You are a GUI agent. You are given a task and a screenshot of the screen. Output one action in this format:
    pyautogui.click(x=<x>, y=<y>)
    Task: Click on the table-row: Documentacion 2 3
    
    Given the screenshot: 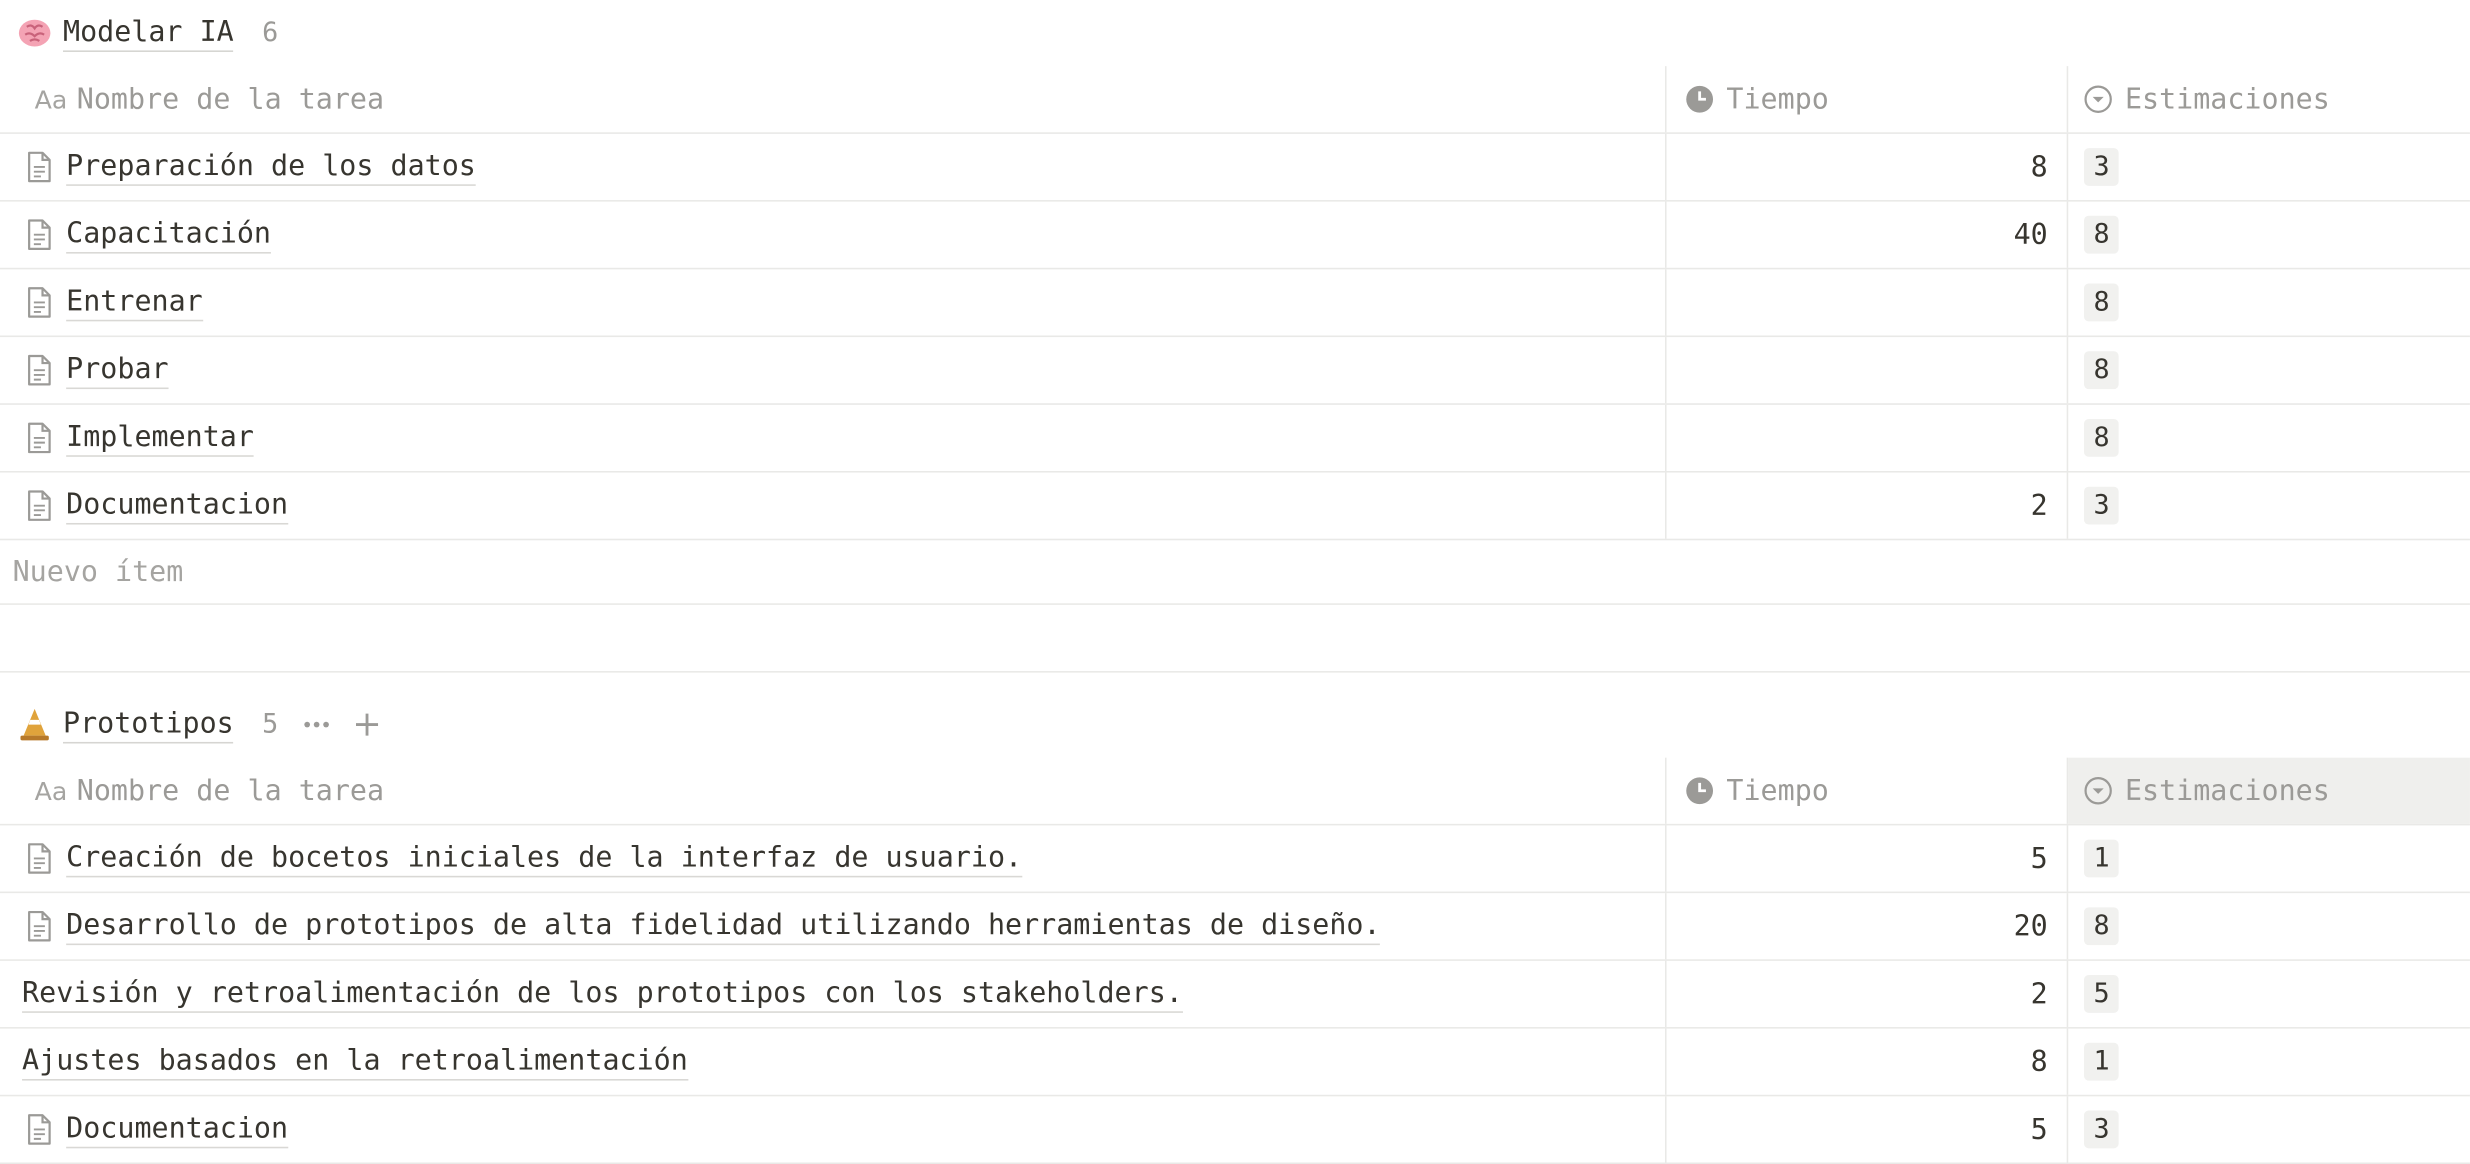 What is the action you would take?
    pyautogui.click(x=1235, y=506)
    